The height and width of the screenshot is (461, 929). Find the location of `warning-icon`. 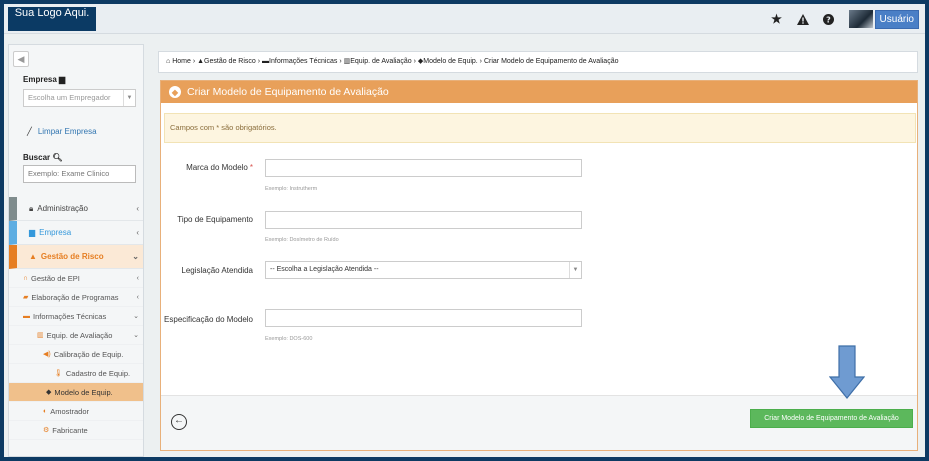

warning-icon is located at coordinates (802, 19).